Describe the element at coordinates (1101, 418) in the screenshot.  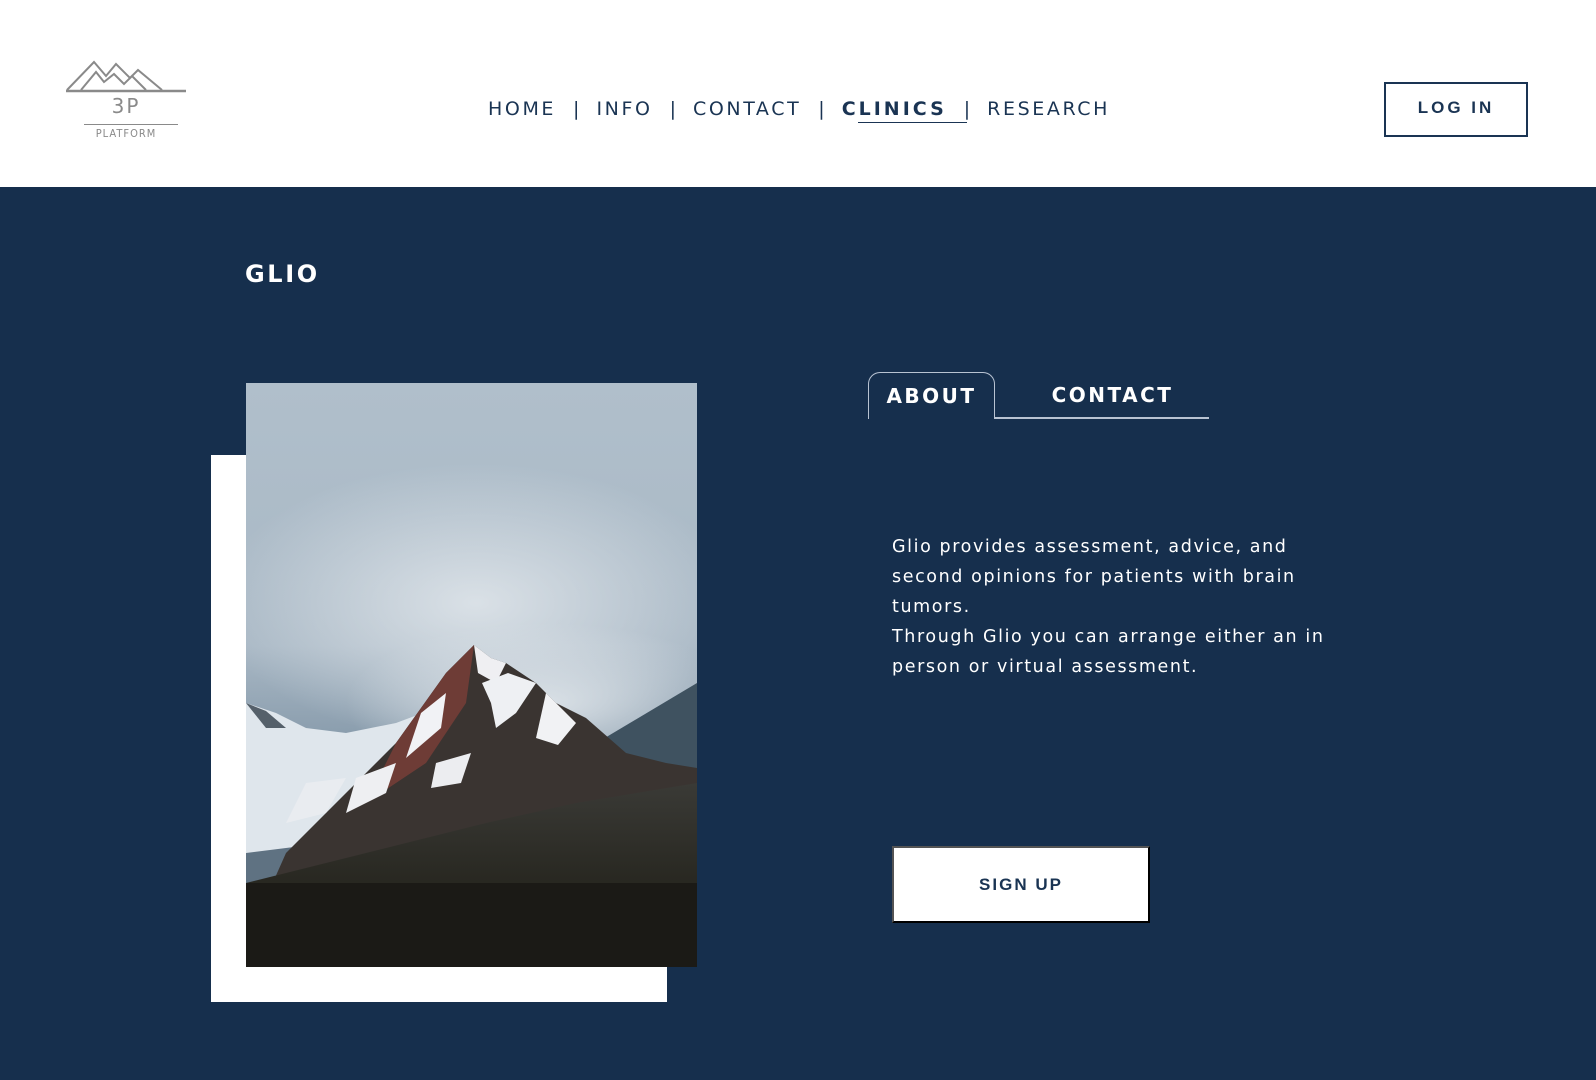
I see `tab-underline` at that location.